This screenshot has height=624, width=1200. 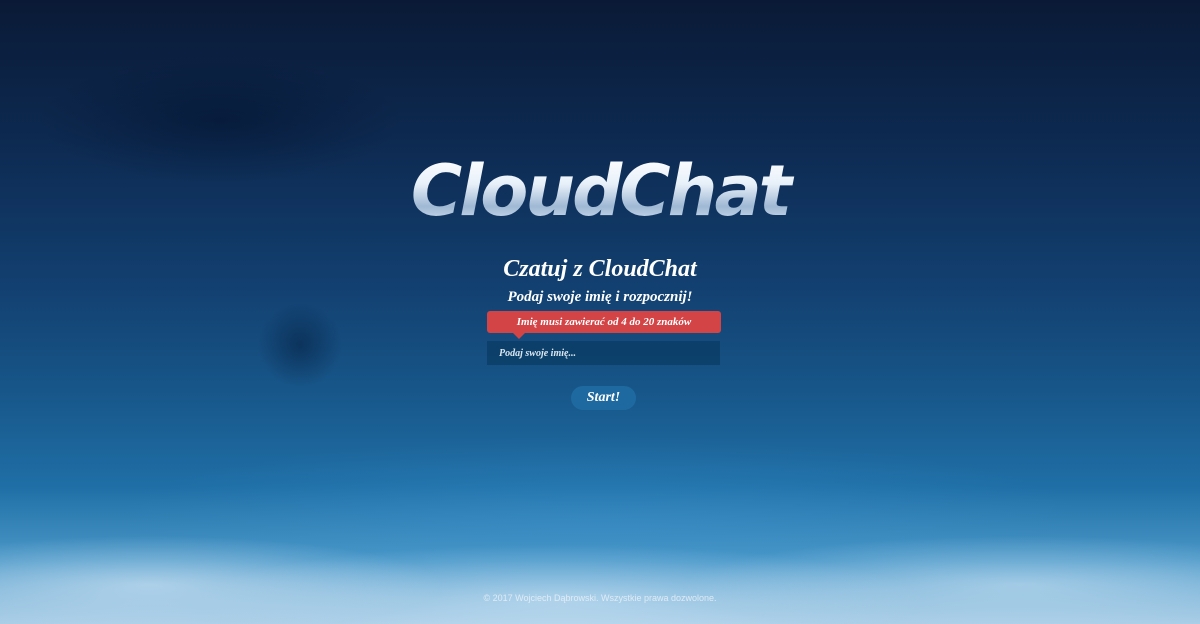 I want to click on start-button: Start!, so click(x=603, y=398).